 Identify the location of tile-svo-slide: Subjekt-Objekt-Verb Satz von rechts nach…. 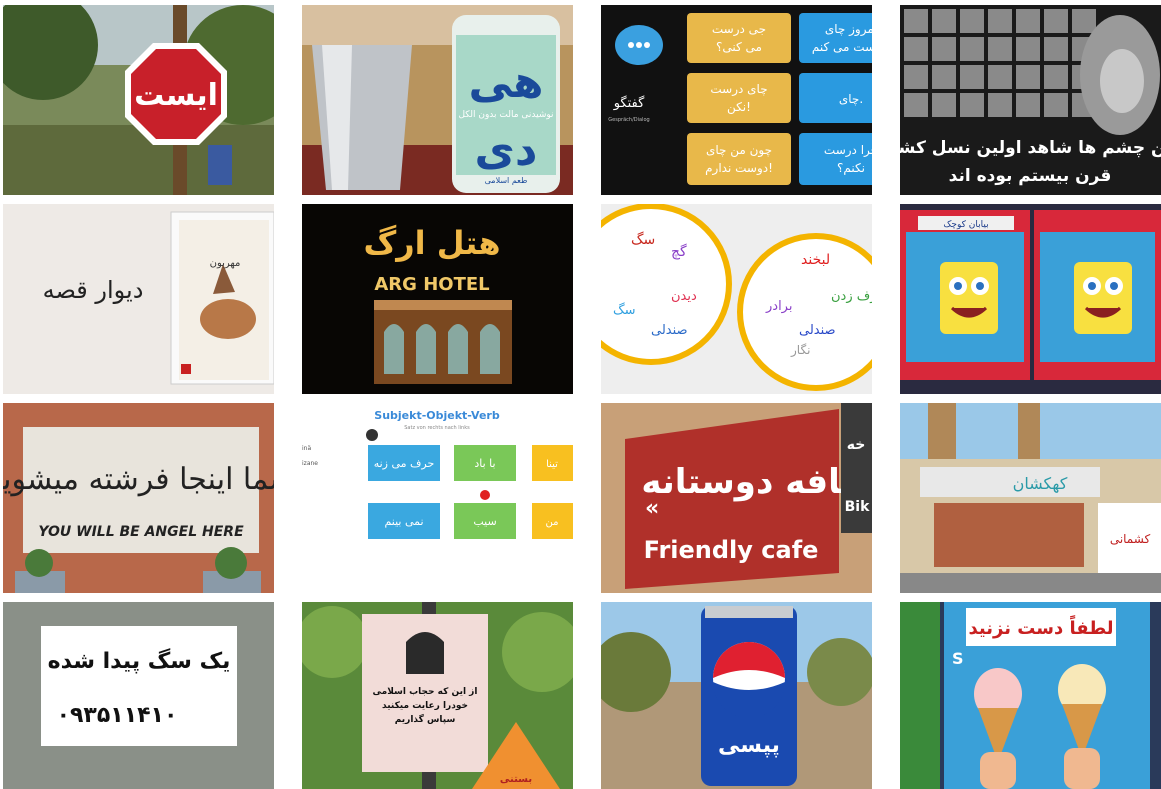
(437, 498).